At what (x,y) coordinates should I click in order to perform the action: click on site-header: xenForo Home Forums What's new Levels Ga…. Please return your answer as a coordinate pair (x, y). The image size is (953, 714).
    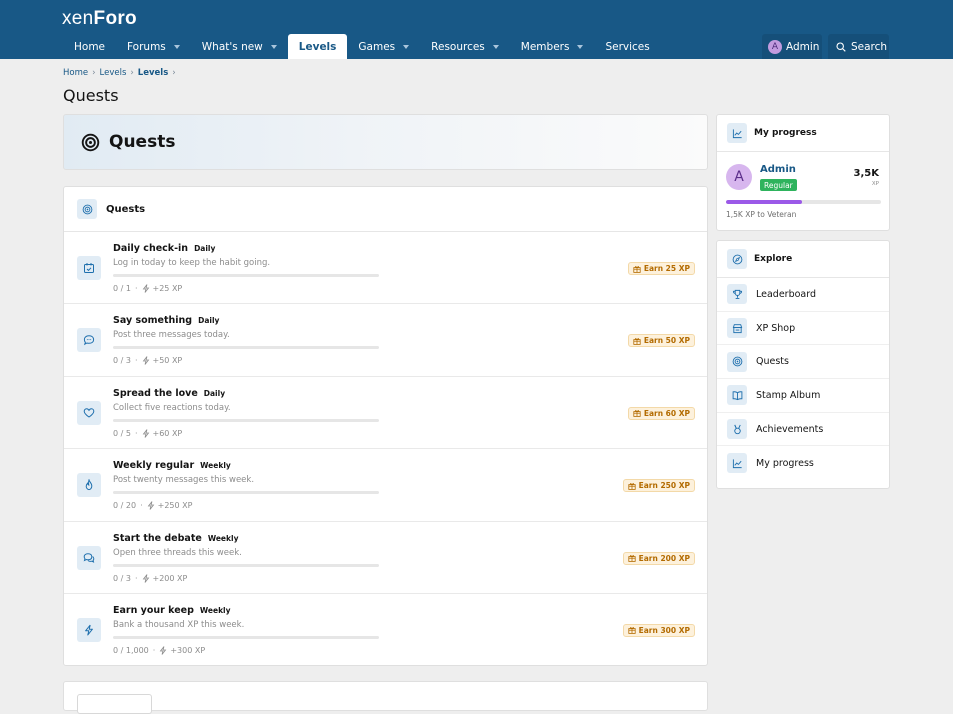
    Looking at the image, I should click on (476, 29).